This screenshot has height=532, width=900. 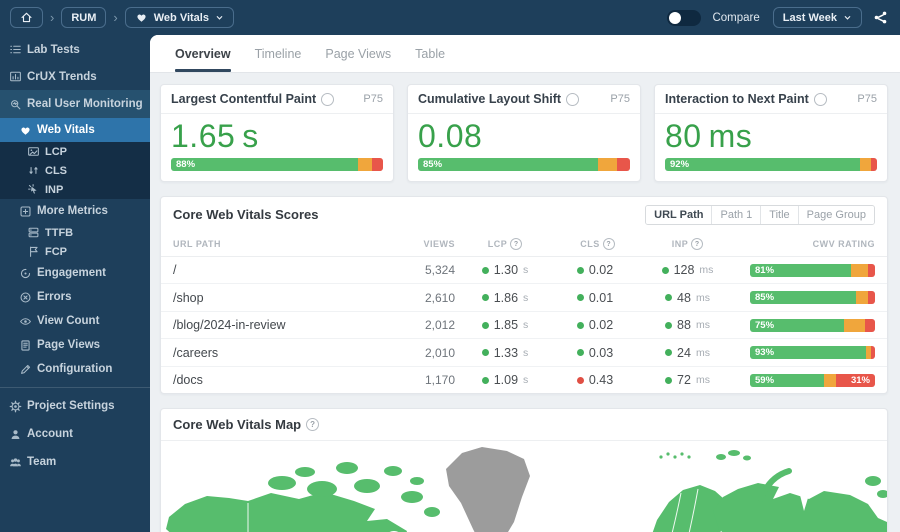 I want to click on bar-segment-good: 92%, so click(x=763, y=164).